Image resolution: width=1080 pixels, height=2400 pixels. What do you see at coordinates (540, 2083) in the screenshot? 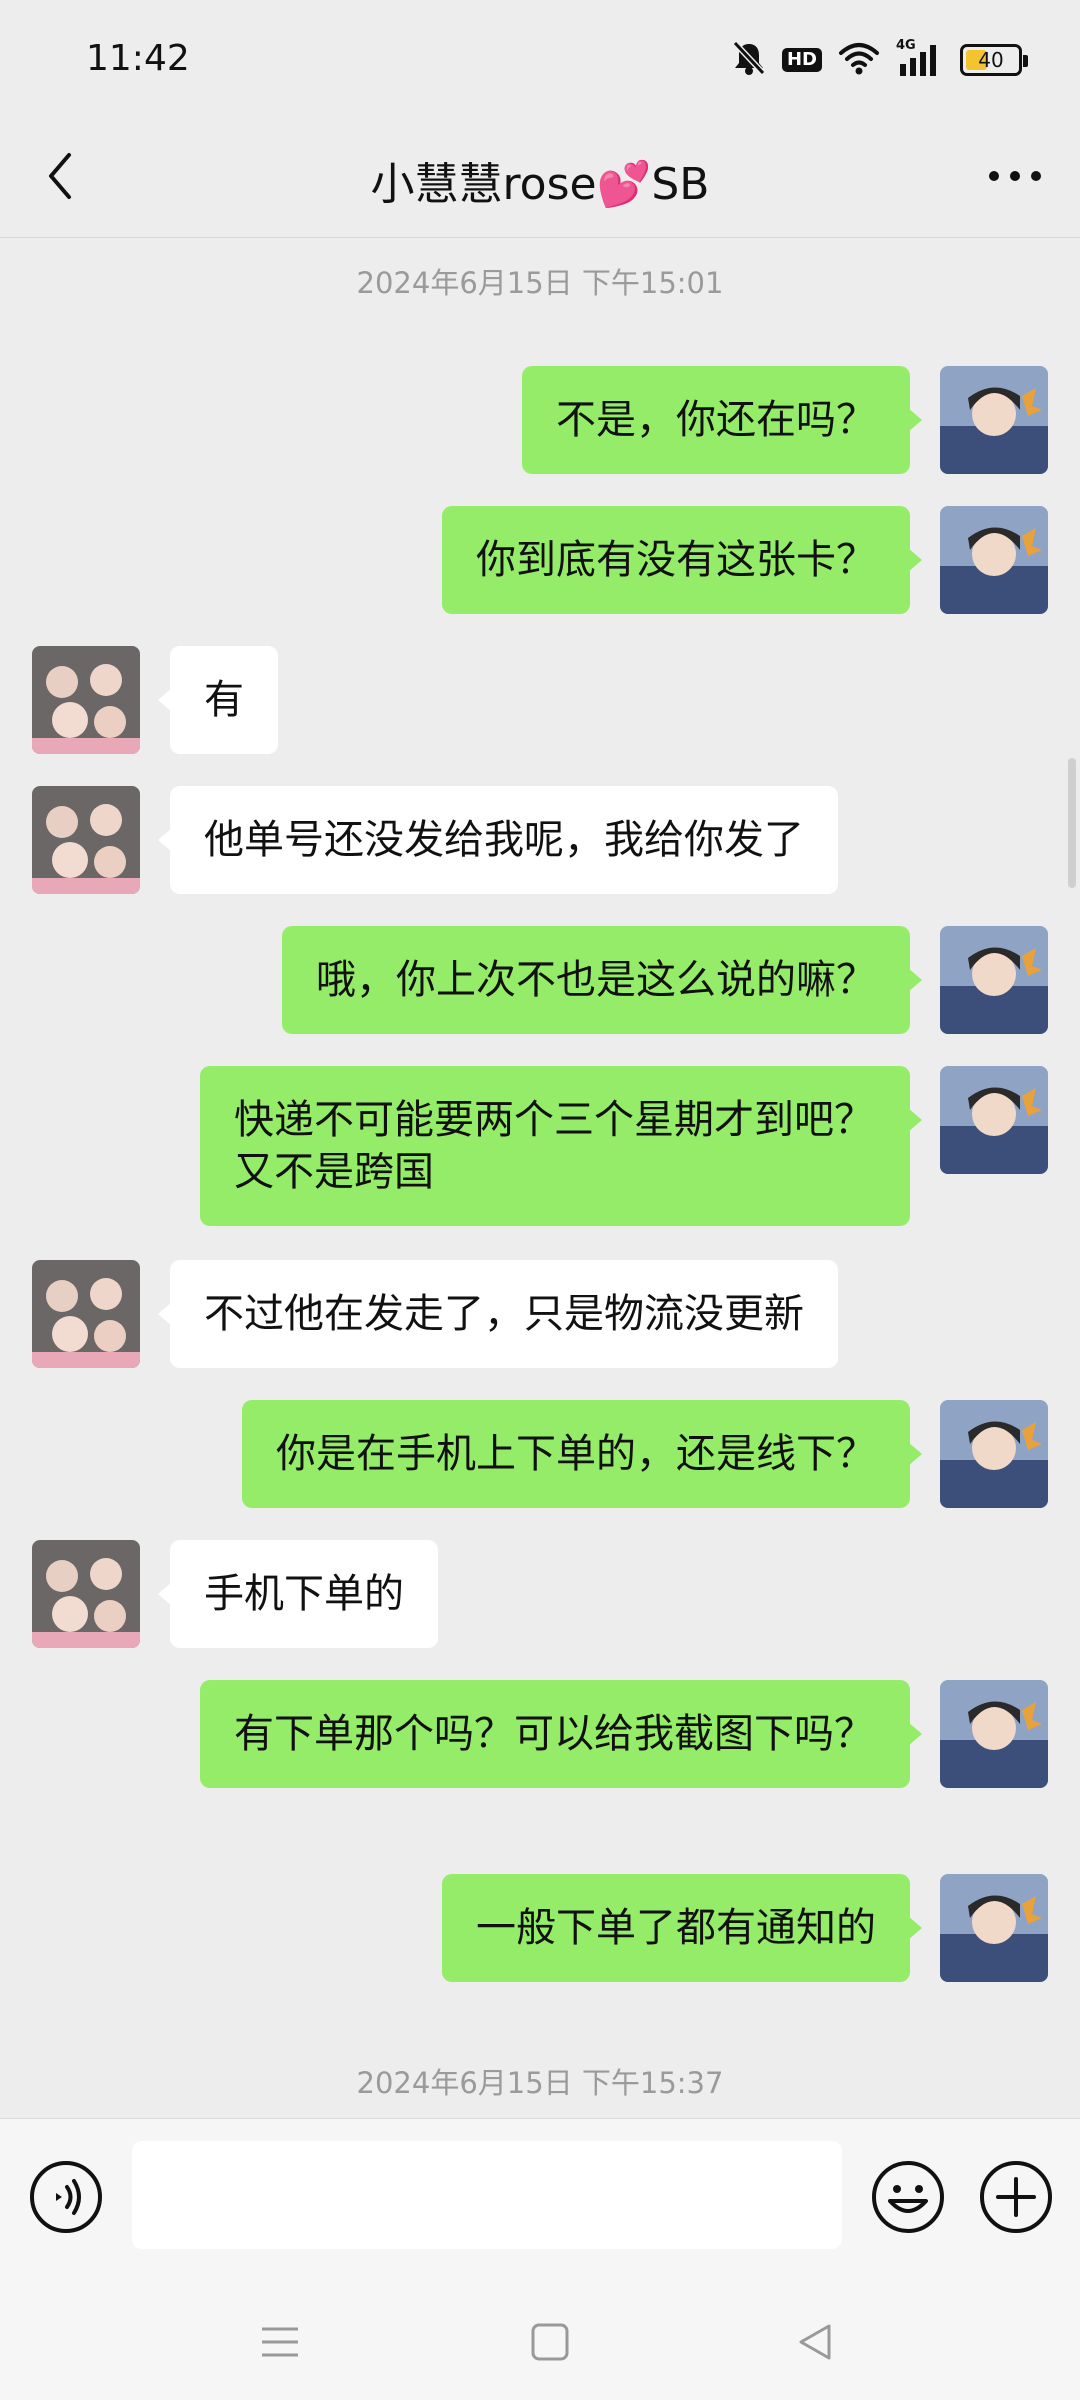
I see `timestamp: 2024年6月15日 下午15:37` at bounding box center [540, 2083].